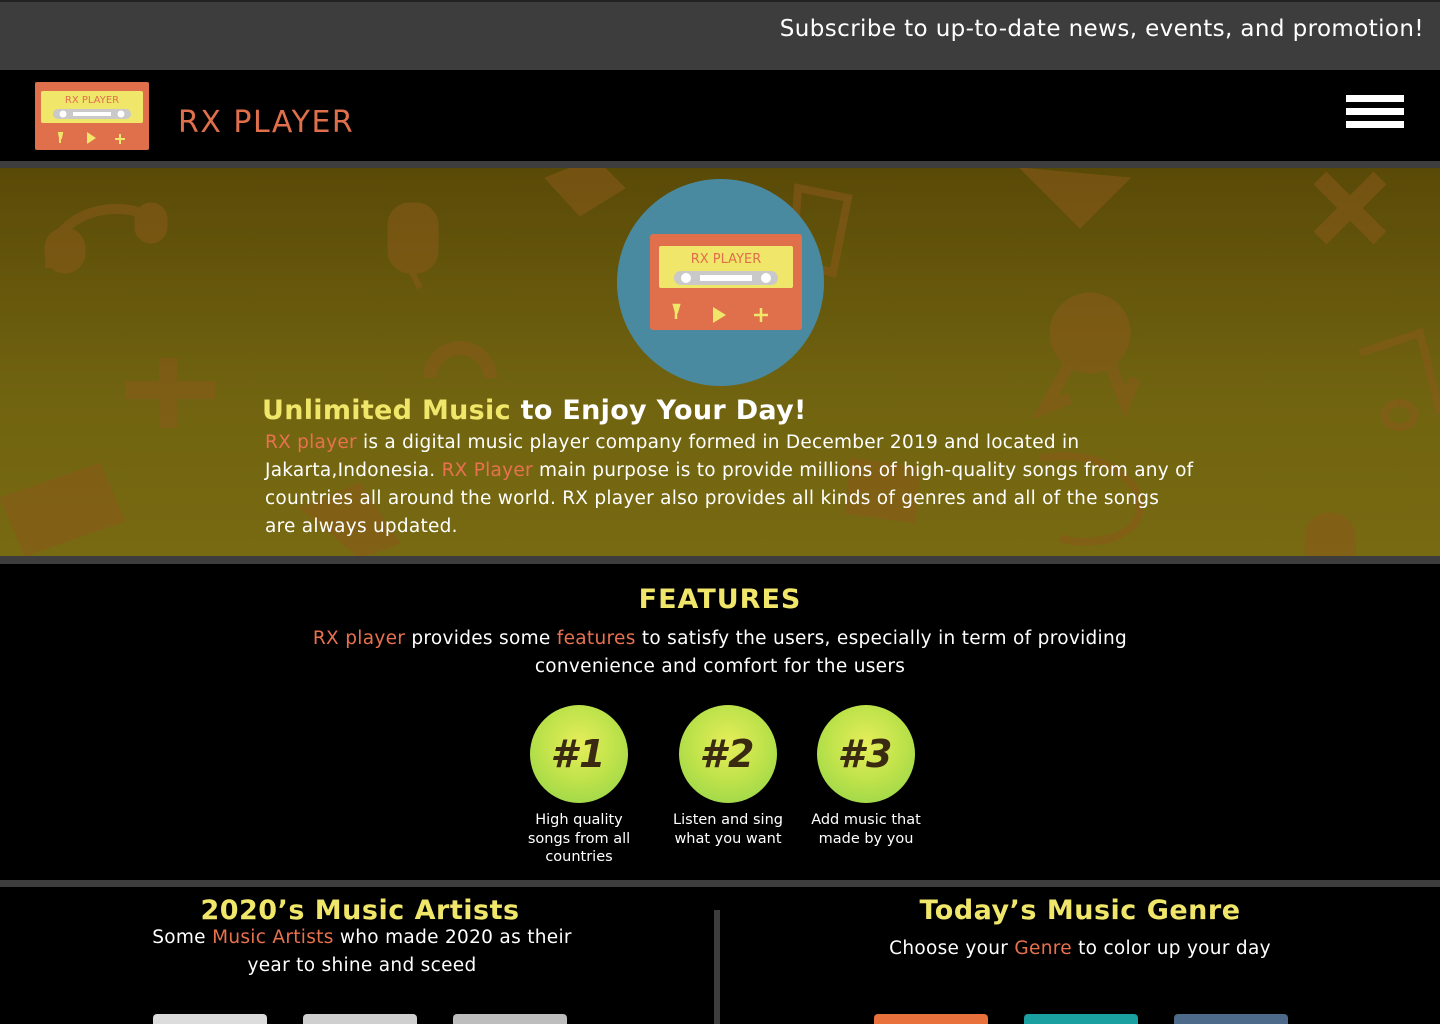 Image resolution: width=1440 pixels, height=1024 pixels. I want to click on feature-badge: #3, so click(866, 754).